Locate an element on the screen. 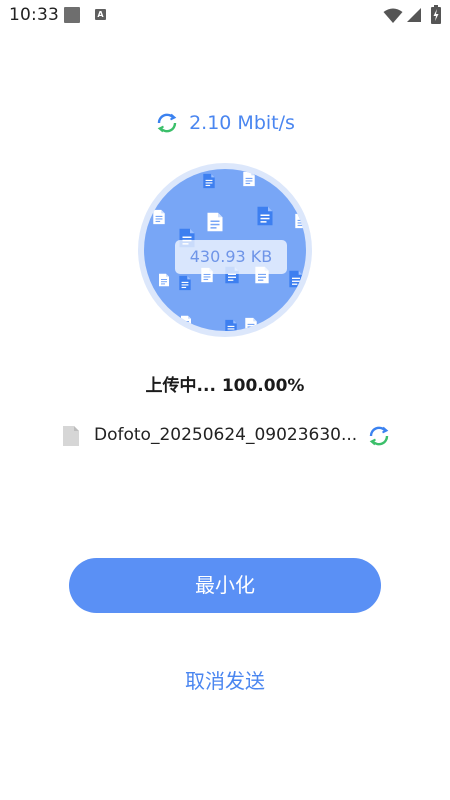 The height and width of the screenshot is (800, 450). status-bar: 10:33 A is located at coordinates (225, 16).